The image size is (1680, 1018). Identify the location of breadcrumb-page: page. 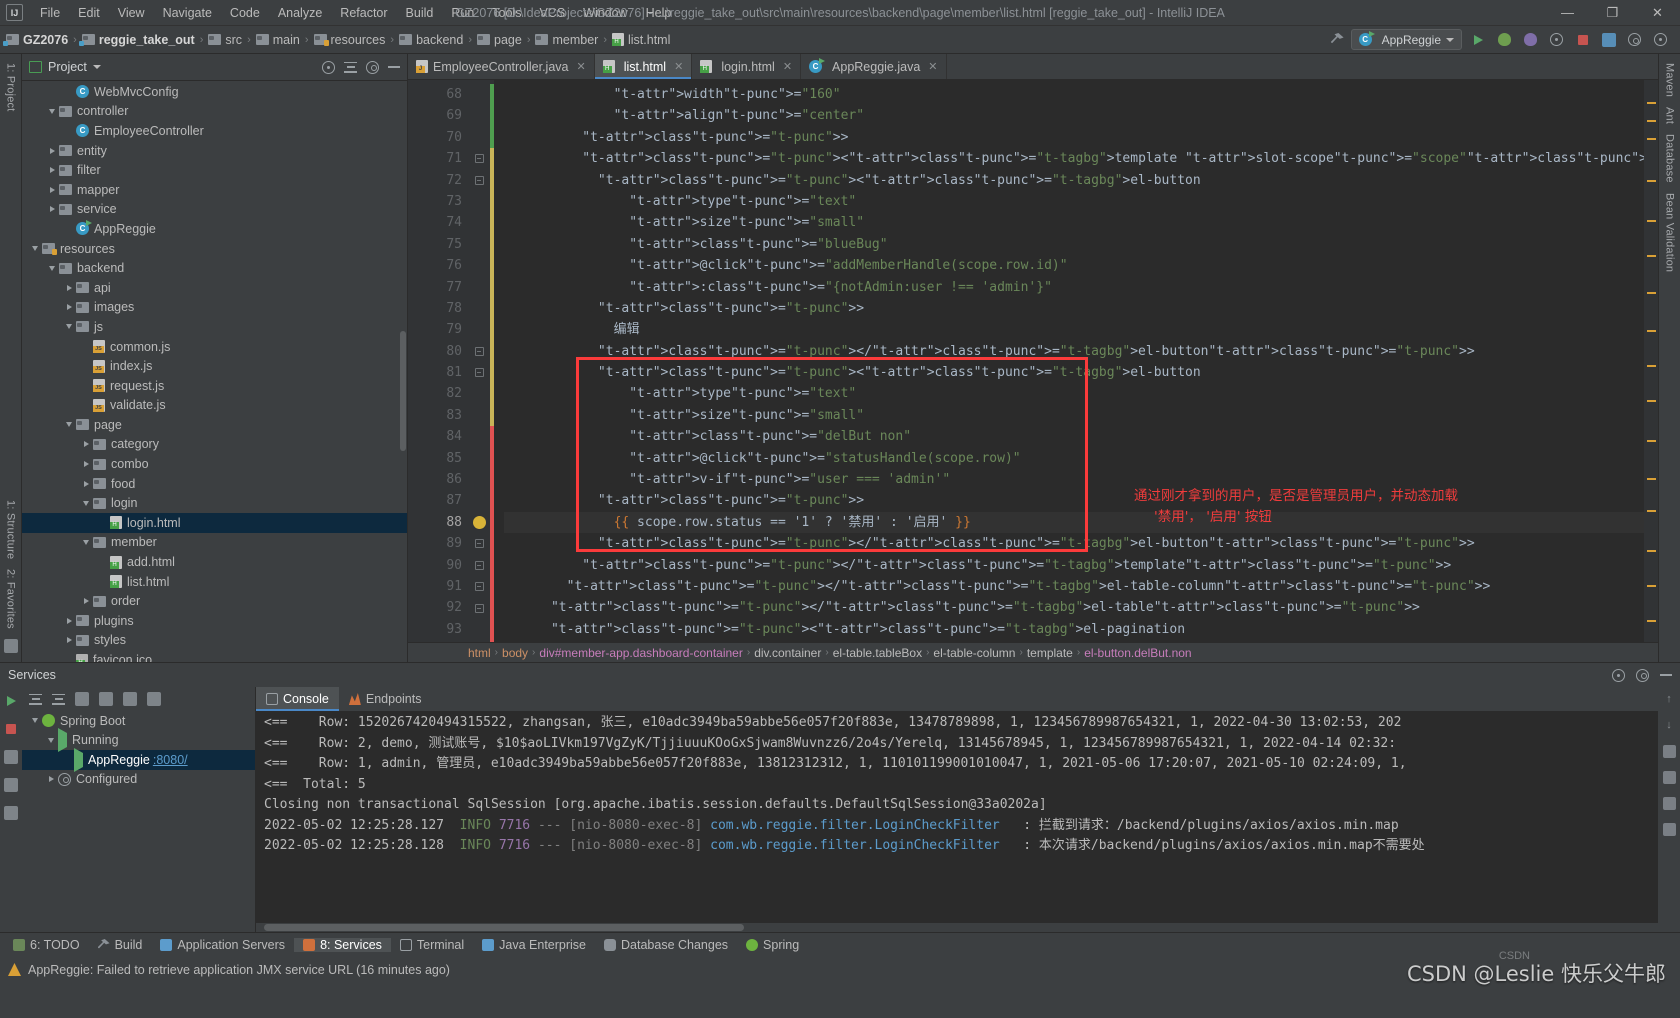
(499, 40).